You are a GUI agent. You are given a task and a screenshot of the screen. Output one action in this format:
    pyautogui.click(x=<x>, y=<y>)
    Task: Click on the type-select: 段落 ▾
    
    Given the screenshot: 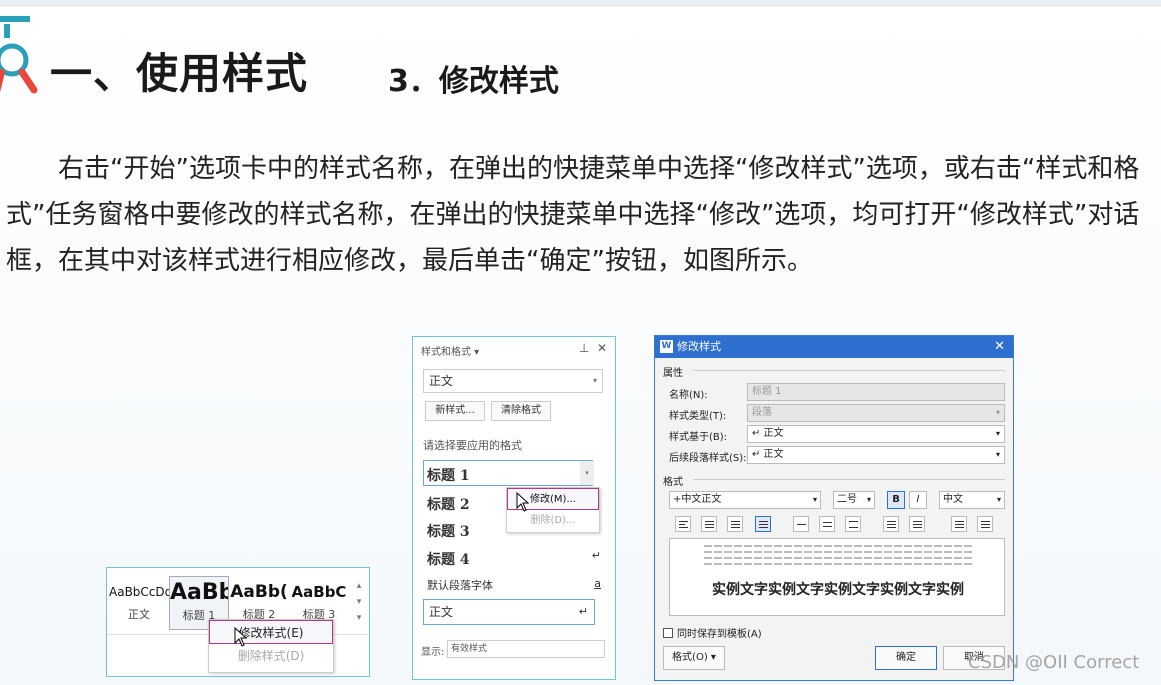 What is the action you would take?
    pyautogui.click(x=876, y=413)
    